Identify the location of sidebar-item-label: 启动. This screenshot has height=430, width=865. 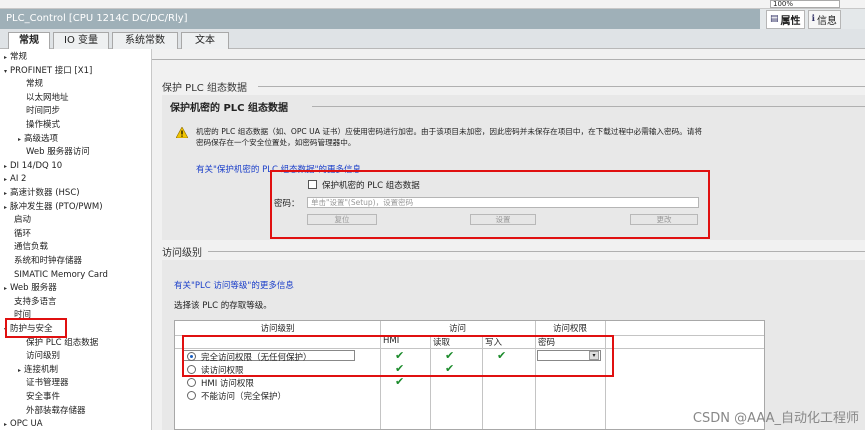
(23, 220).